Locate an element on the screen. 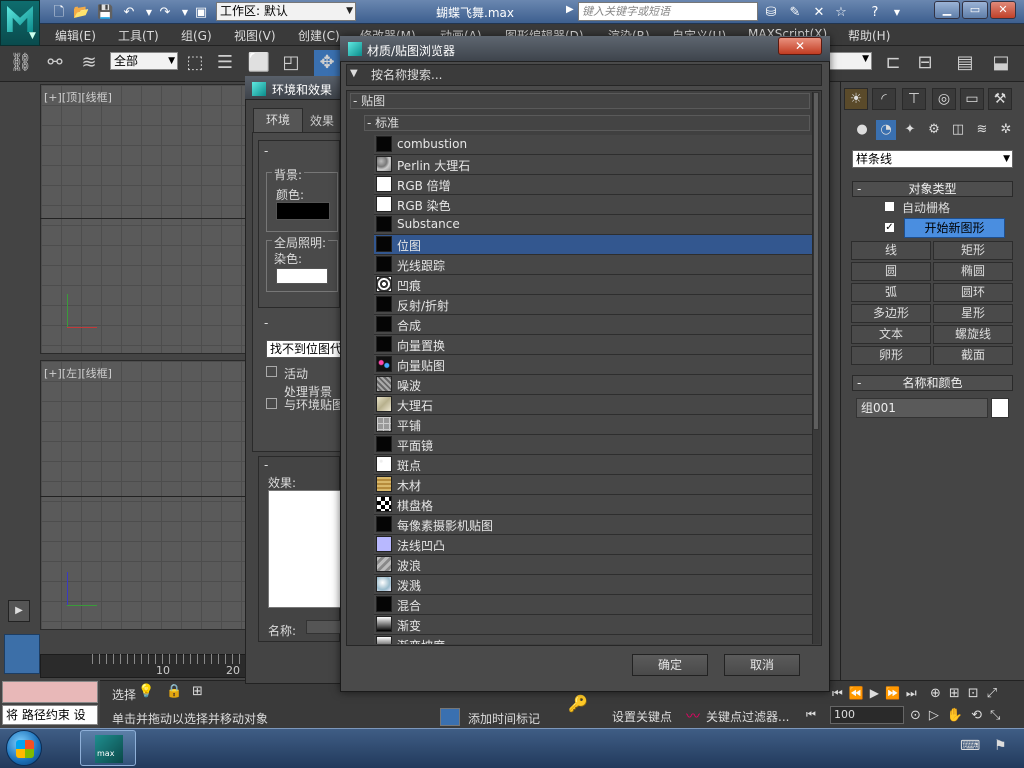 The height and width of the screenshot is (768, 1024). absolute-mode-icon: ⊞ is located at coordinates (197, 691).